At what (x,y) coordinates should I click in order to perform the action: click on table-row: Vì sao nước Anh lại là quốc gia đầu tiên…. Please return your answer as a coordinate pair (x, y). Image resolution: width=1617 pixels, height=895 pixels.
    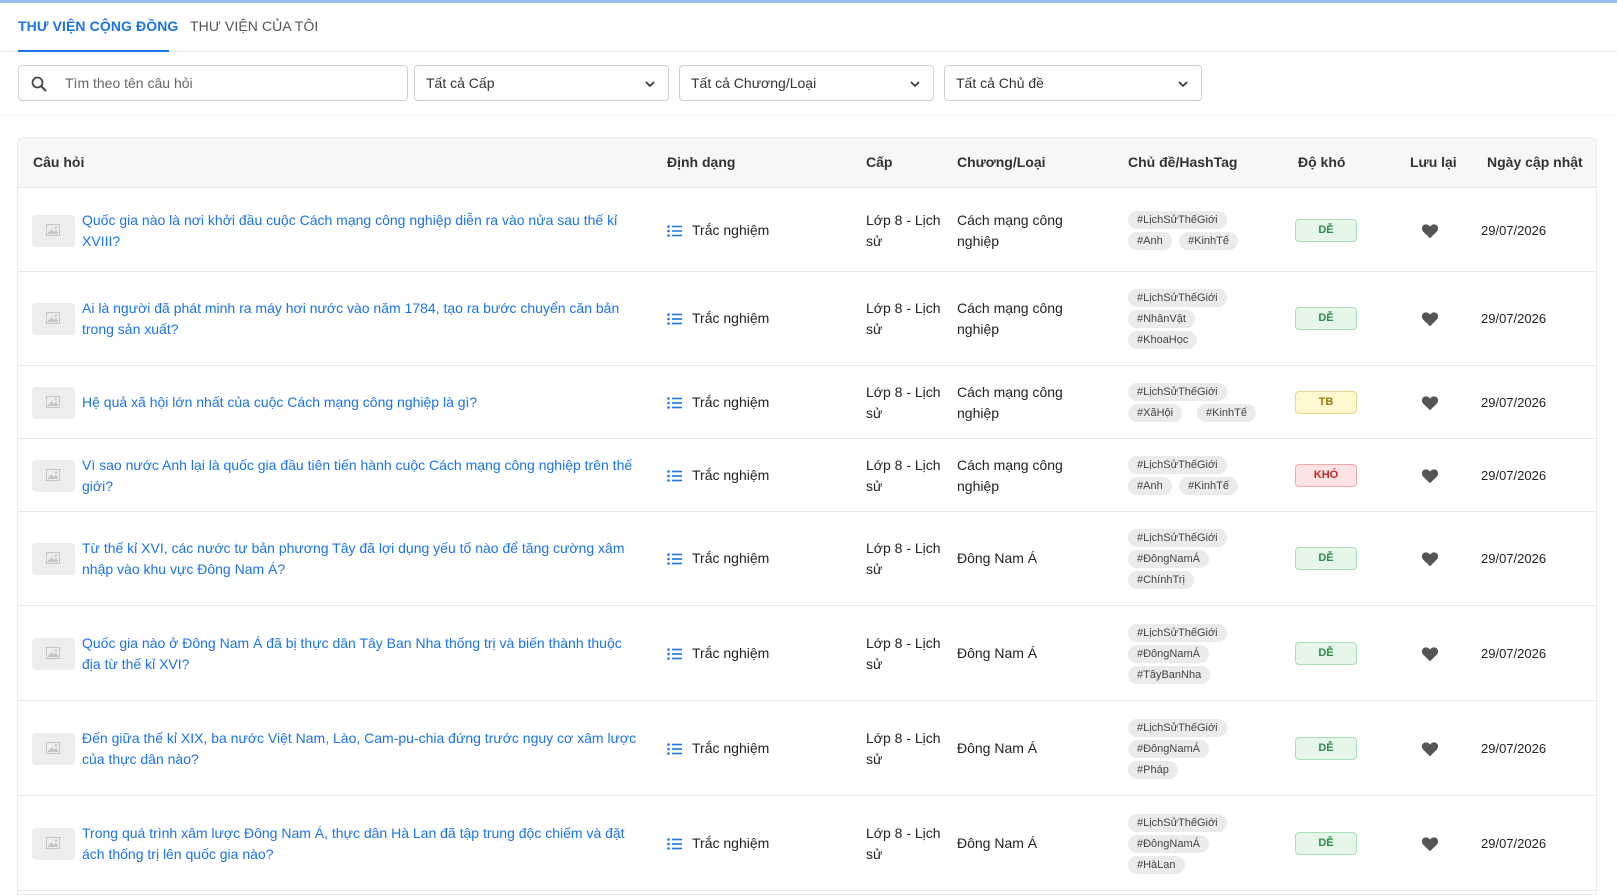
    Looking at the image, I should click on (807, 475).